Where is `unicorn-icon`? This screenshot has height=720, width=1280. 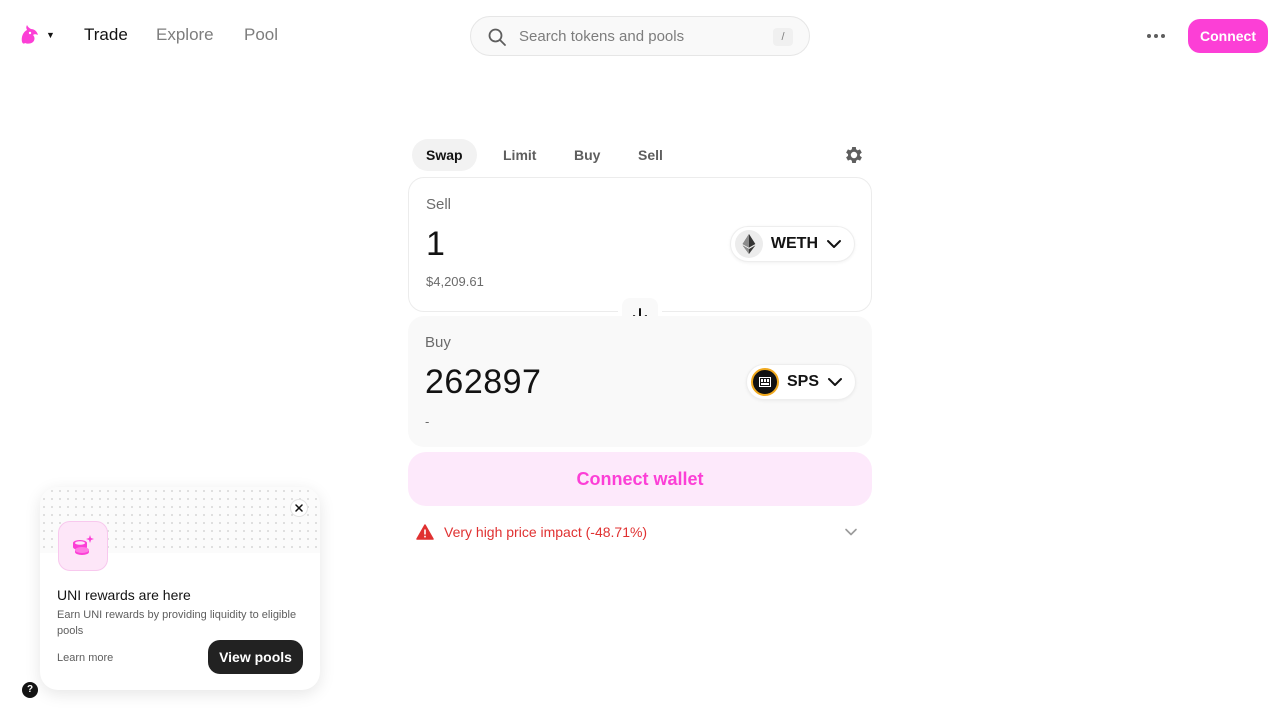
unicorn-icon is located at coordinates (29, 34).